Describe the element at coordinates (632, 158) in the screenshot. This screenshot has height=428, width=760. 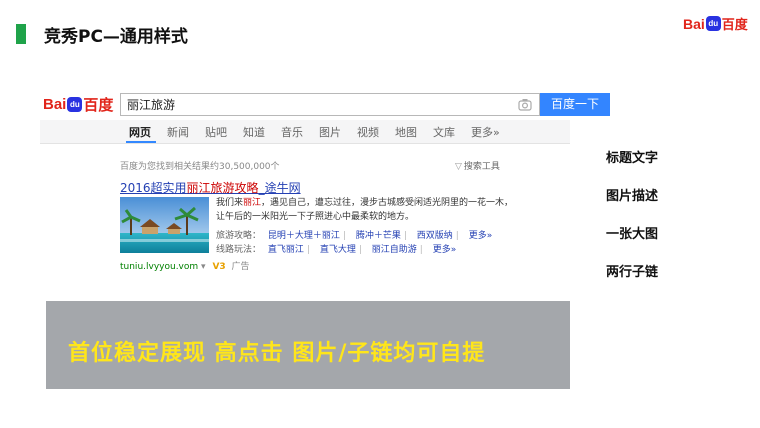
I see `feature-label-title: 标题文字` at that location.